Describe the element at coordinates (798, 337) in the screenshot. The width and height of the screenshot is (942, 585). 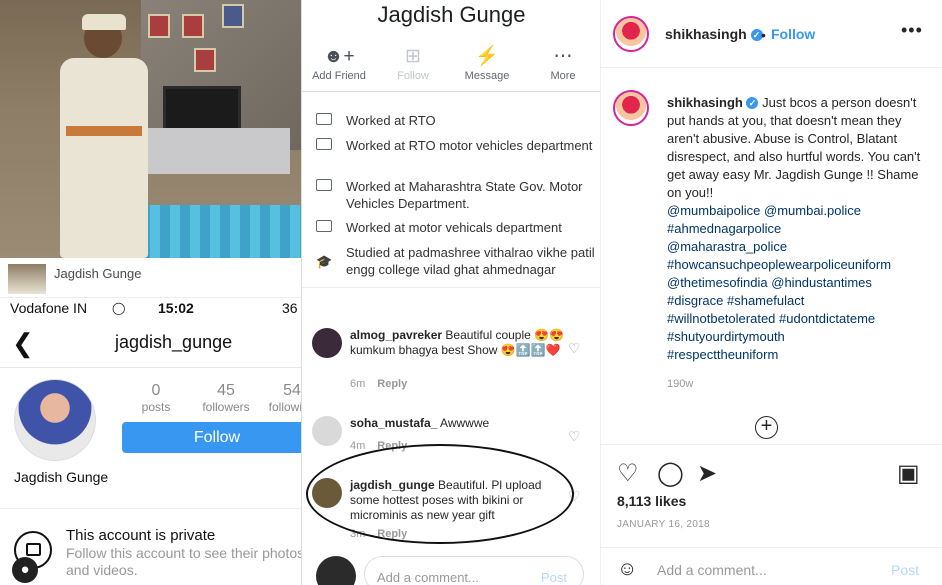
I see `caption-tag: #shutyourdirtymouth` at that location.